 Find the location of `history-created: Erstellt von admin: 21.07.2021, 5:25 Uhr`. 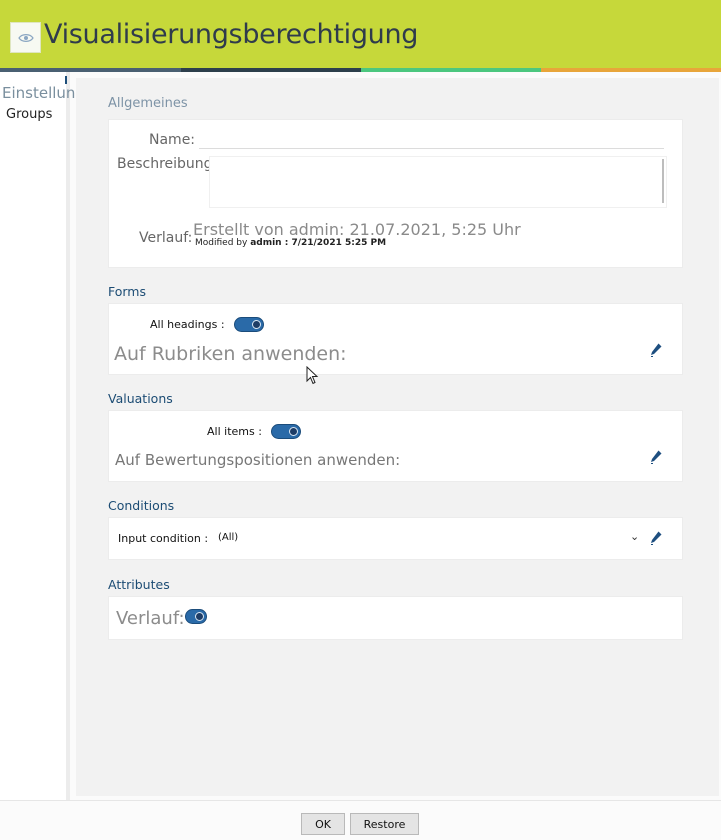

history-created: Erstellt von admin: 21.07.2021, 5:25 Uhr is located at coordinates (357, 229).